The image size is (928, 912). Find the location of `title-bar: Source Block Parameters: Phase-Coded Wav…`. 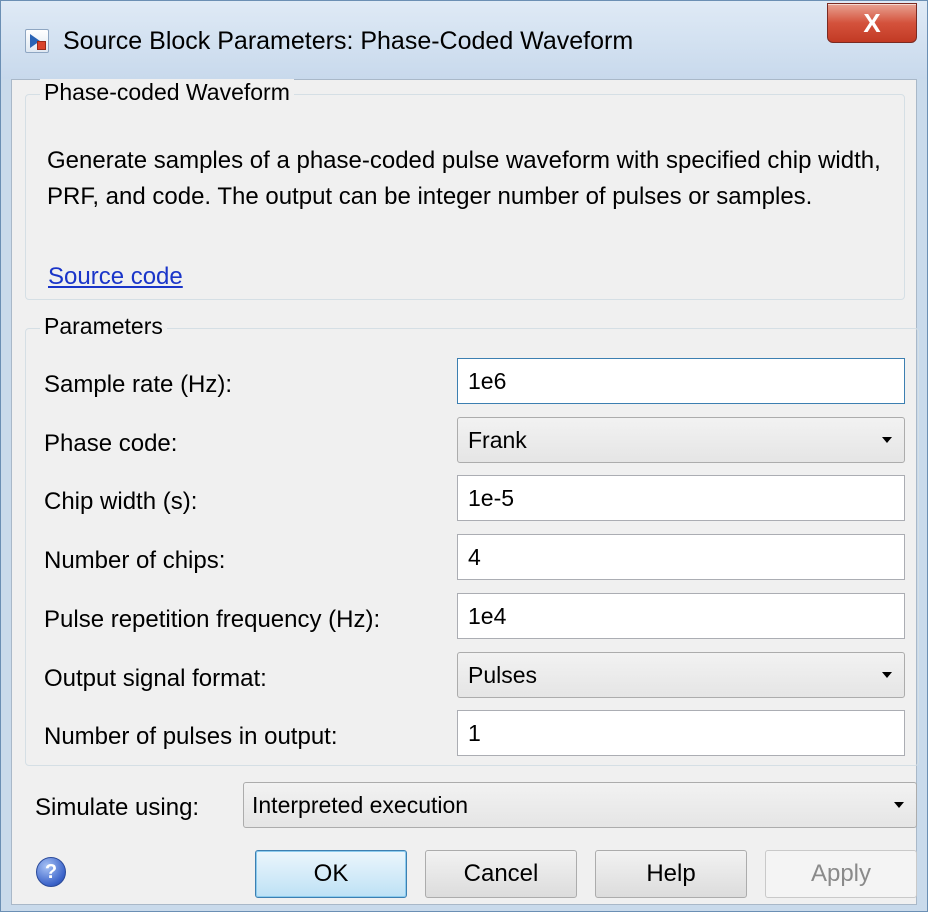

title-bar: Source Block Parameters: Phase-Coded Wav… is located at coordinates (464, 40).